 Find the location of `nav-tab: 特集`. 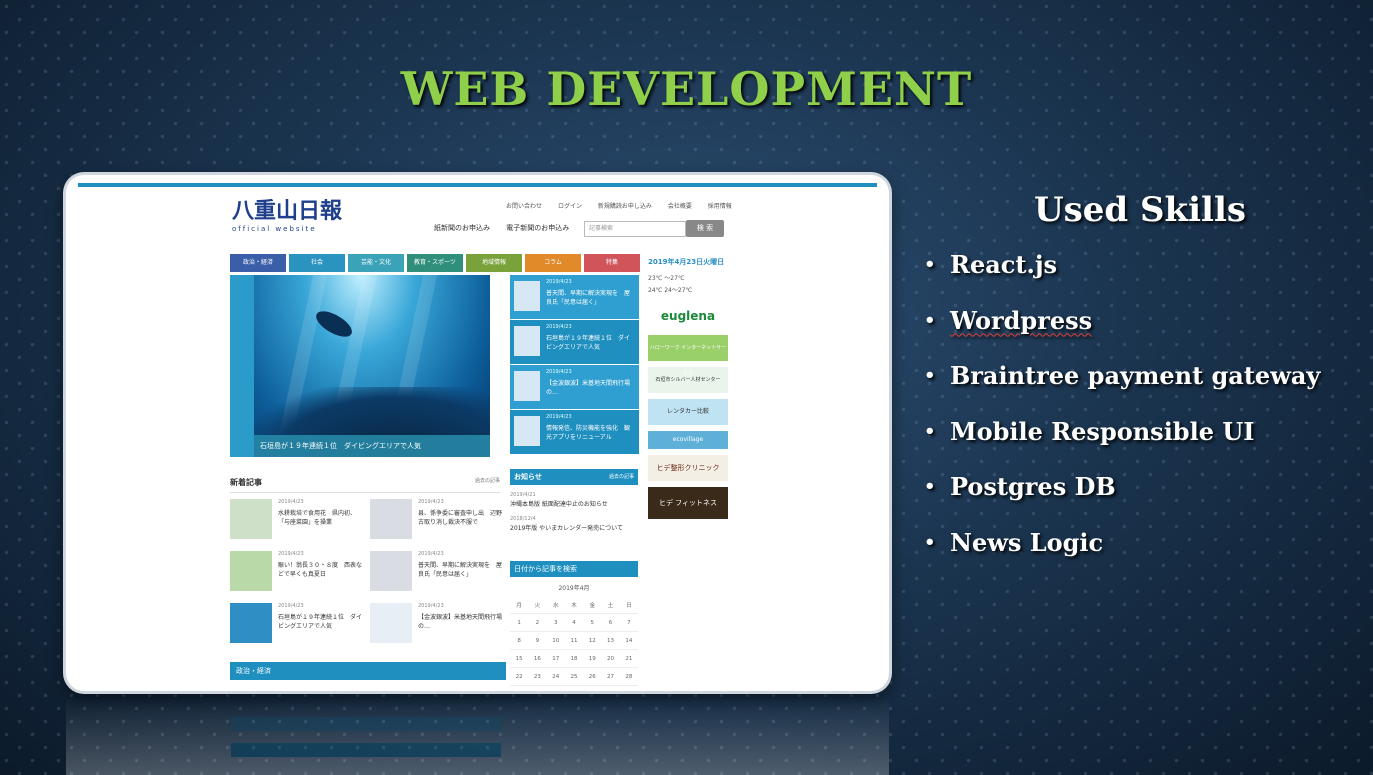

nav-tab: 特集 is located at coordinates (612, 263).